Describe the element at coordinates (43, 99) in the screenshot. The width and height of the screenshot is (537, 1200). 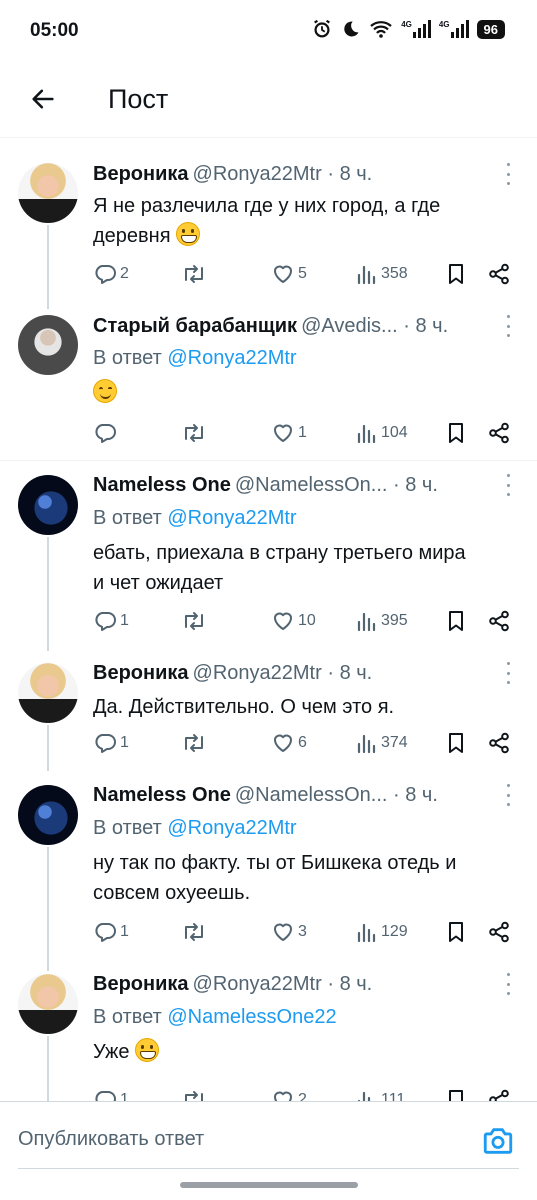
I see `back-button` at that location.